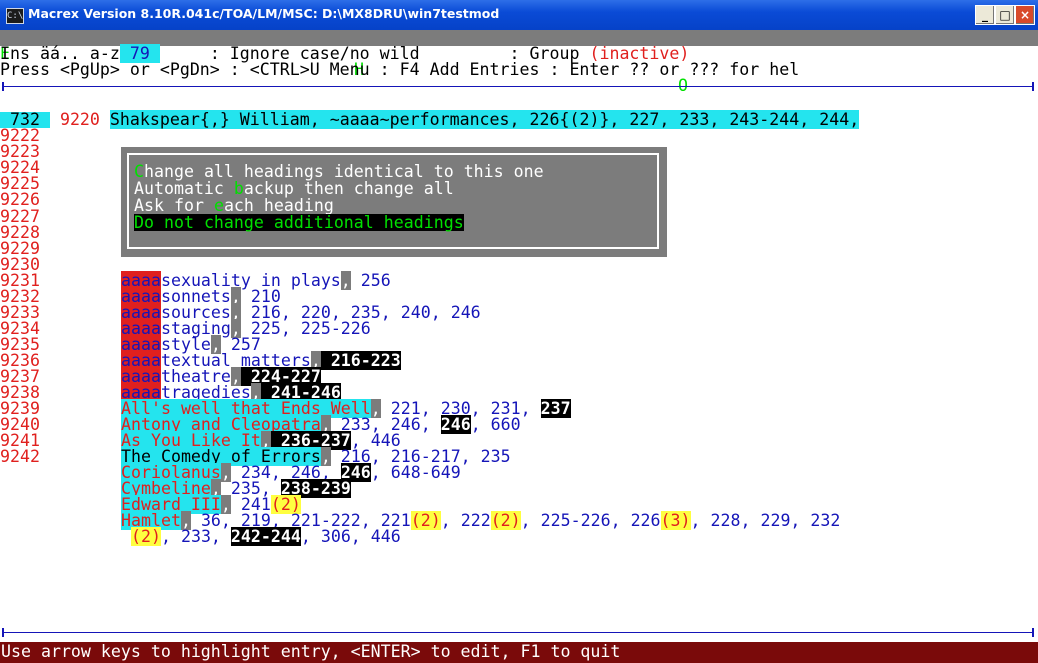  Describe the element at coordinates (234, 205) in the screenshot. I see `option-ask-each: Ask for each heading` at that location.